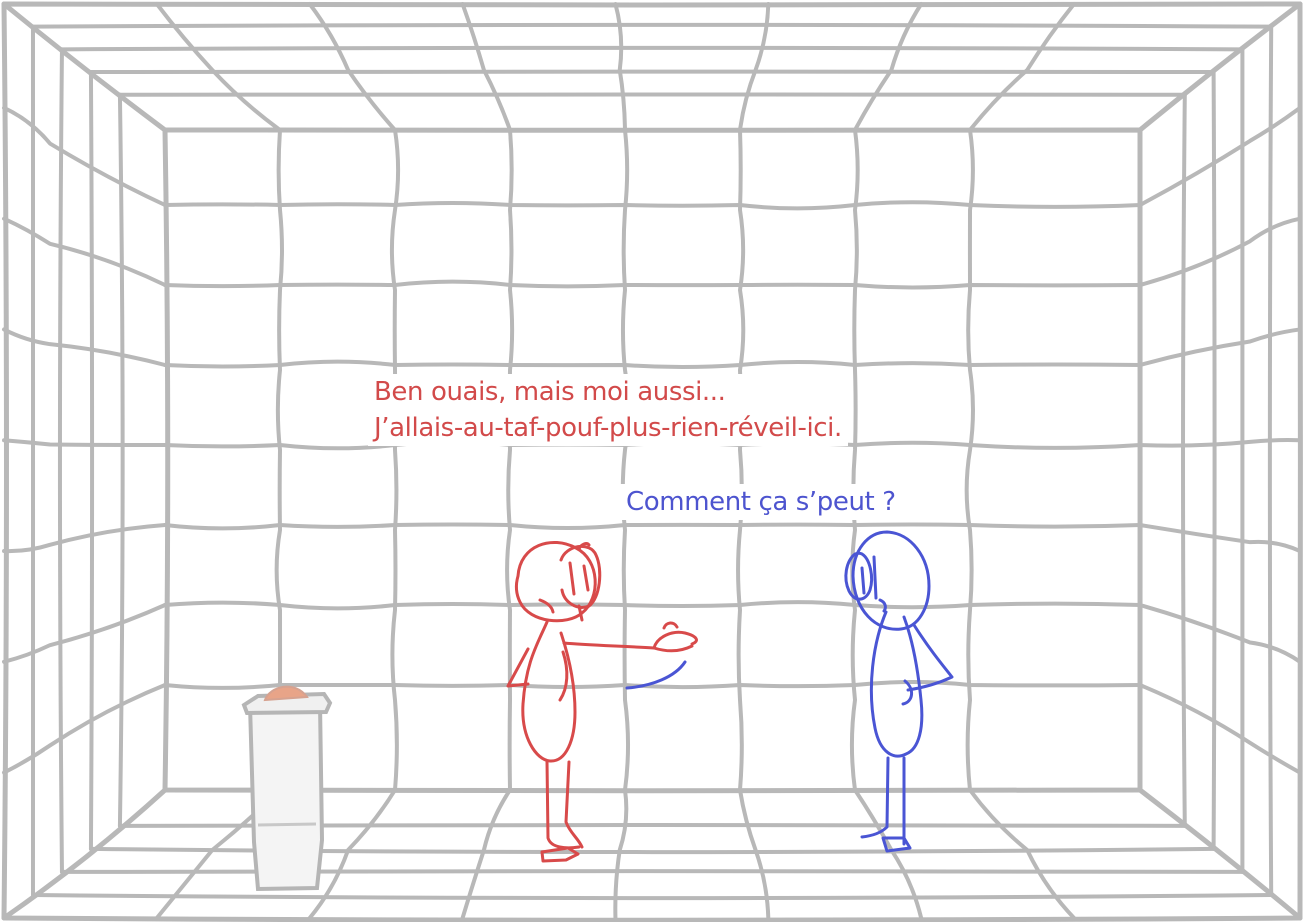 The width and height of the screenshot is (1304, 922). What do you see at coordinates (761, 502) in the screenshot?
I see `blue-speech-caption: Comment ça s’peut ?` at bounding box center [761, 502].